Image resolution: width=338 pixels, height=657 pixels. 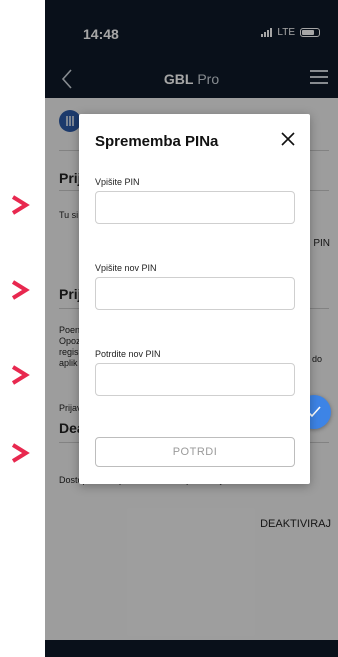 I want to click on current-pin-input, so click(x=195, y=207).